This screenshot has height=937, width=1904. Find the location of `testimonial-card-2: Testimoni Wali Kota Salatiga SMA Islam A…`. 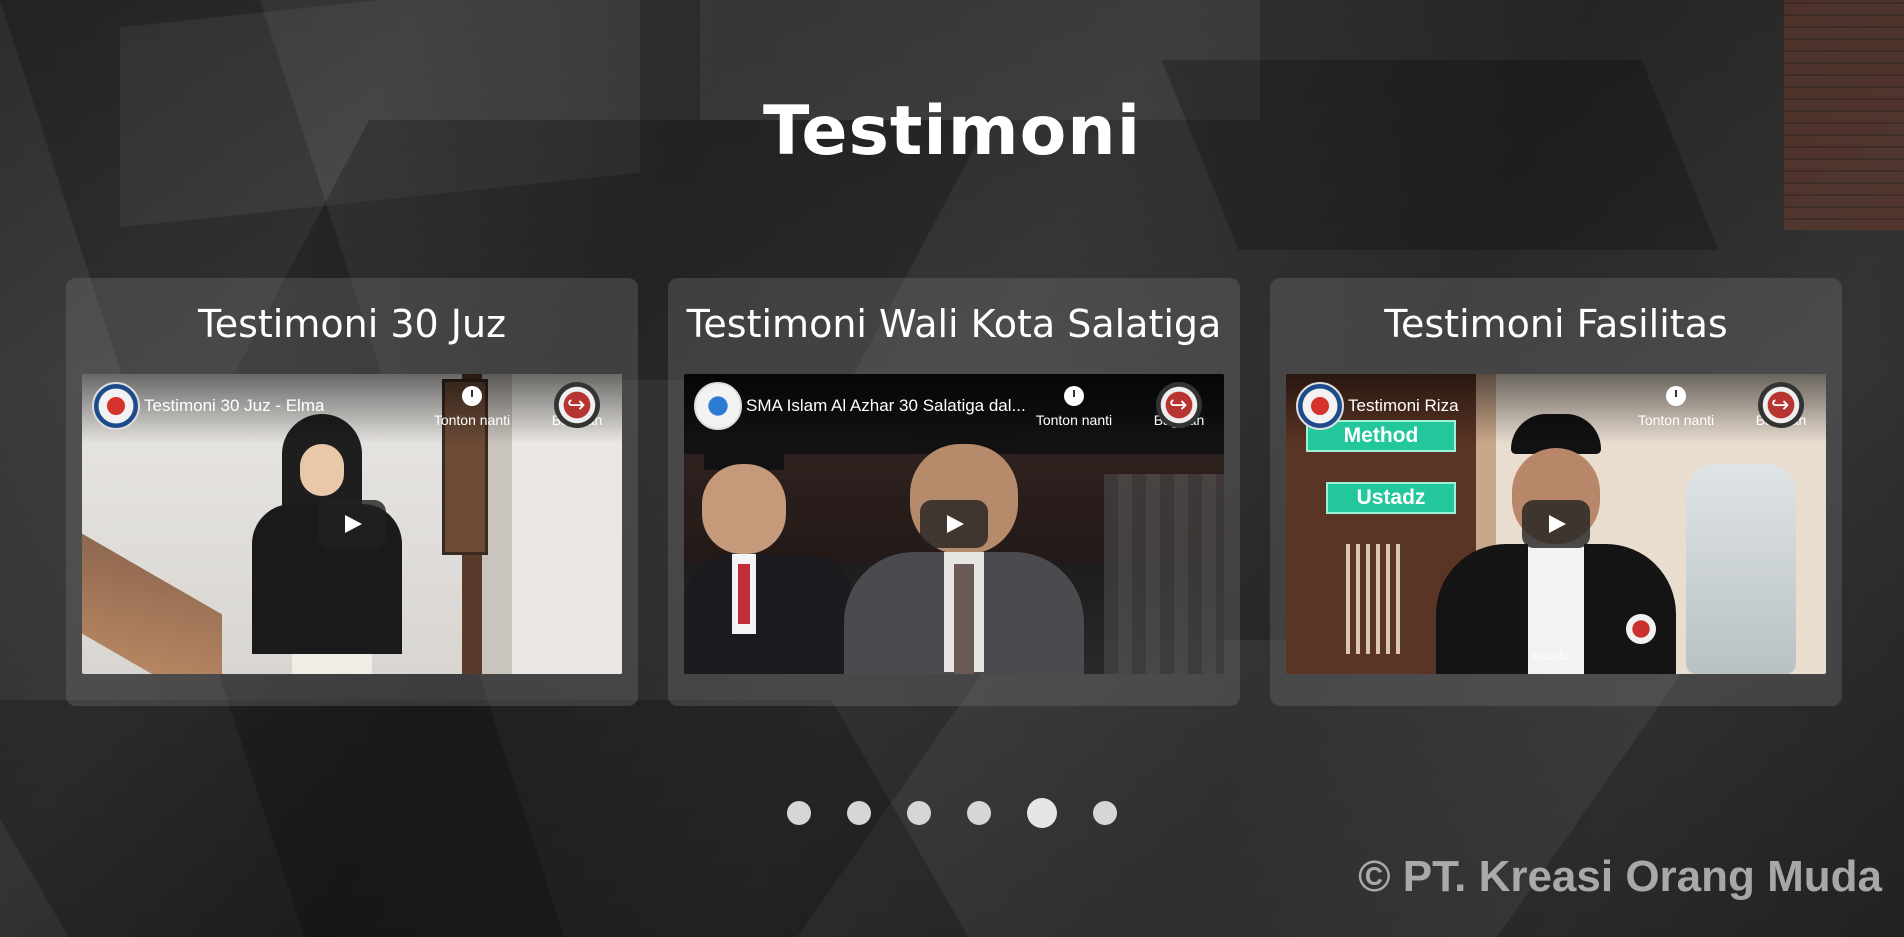

testimonial-card-2: Testimoni Wali Kota Salatiga SMA Islam A… is located at coordinates (954, 492).